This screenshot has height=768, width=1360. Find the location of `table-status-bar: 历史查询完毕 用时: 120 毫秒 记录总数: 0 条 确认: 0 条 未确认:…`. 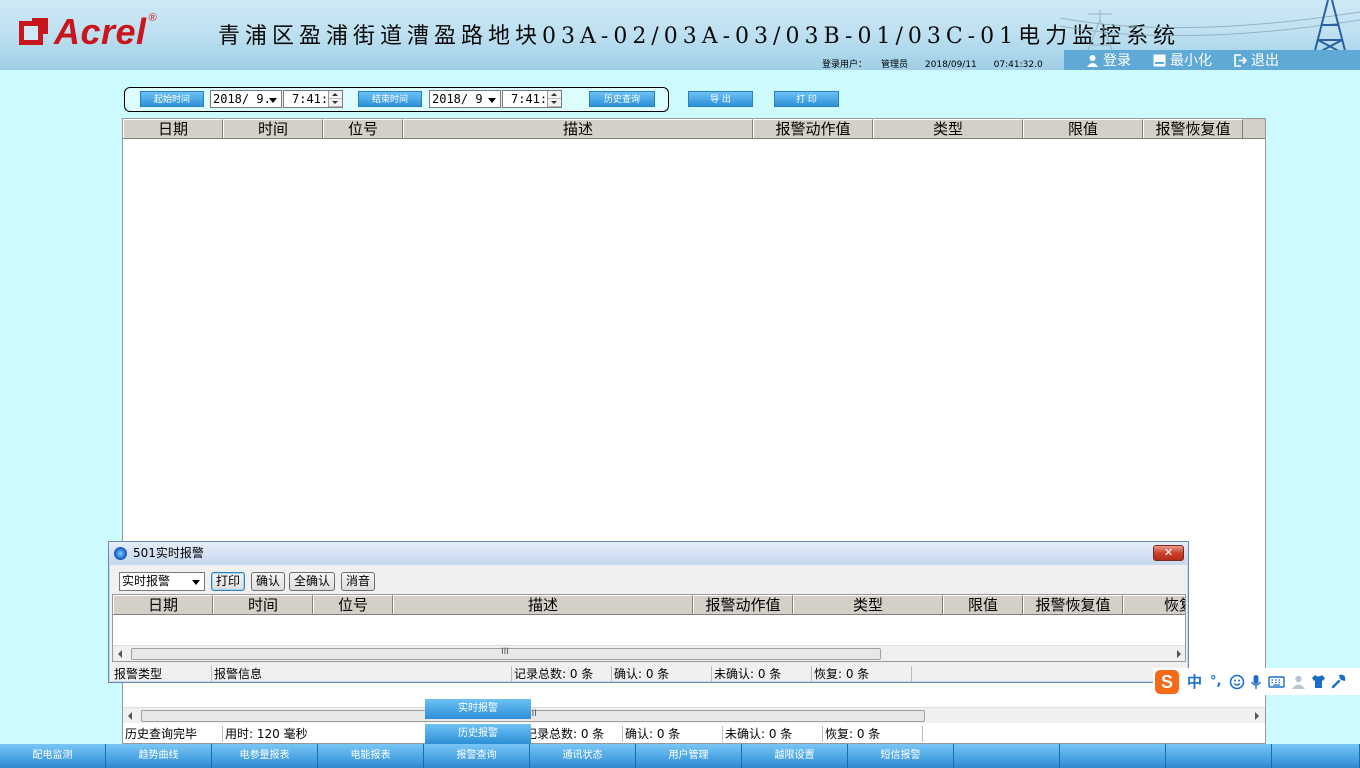

table-status-bar: 历史查询完毕 用时: 120 毫秒 记录总数: 0 条 确认: 0 条 未确认:… is located at coordinates (694, 734).